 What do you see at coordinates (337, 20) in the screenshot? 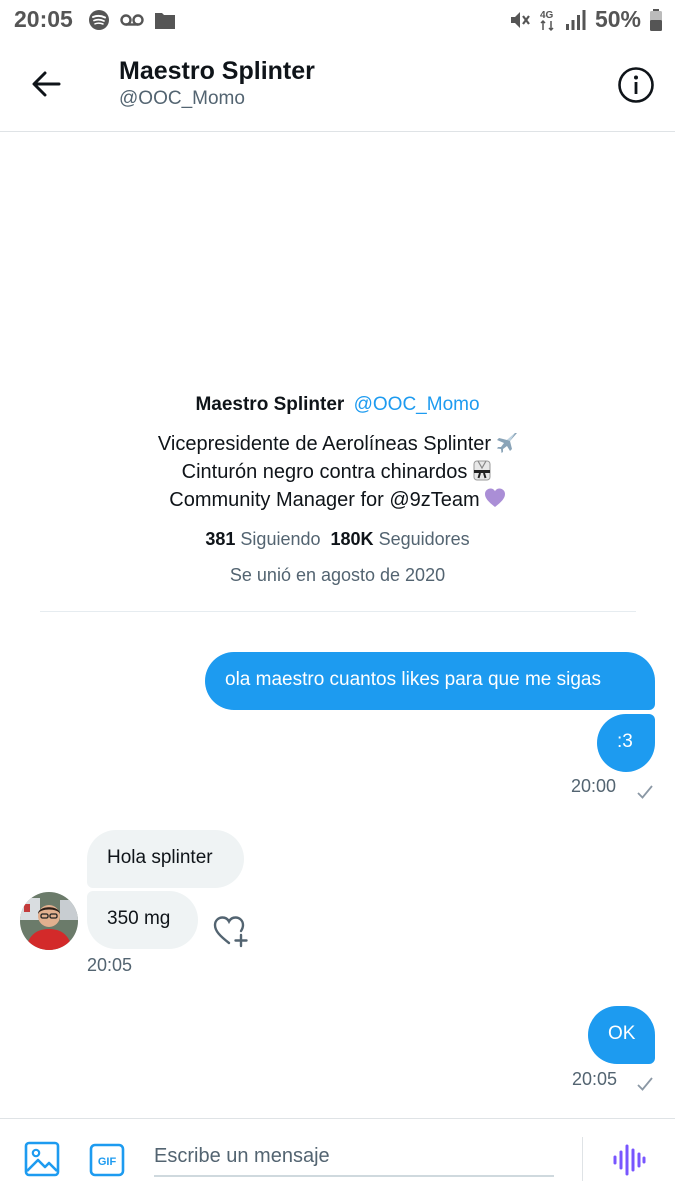
I see `status-bar: 20:05 4G 50%` at bounding box center [337, 20].